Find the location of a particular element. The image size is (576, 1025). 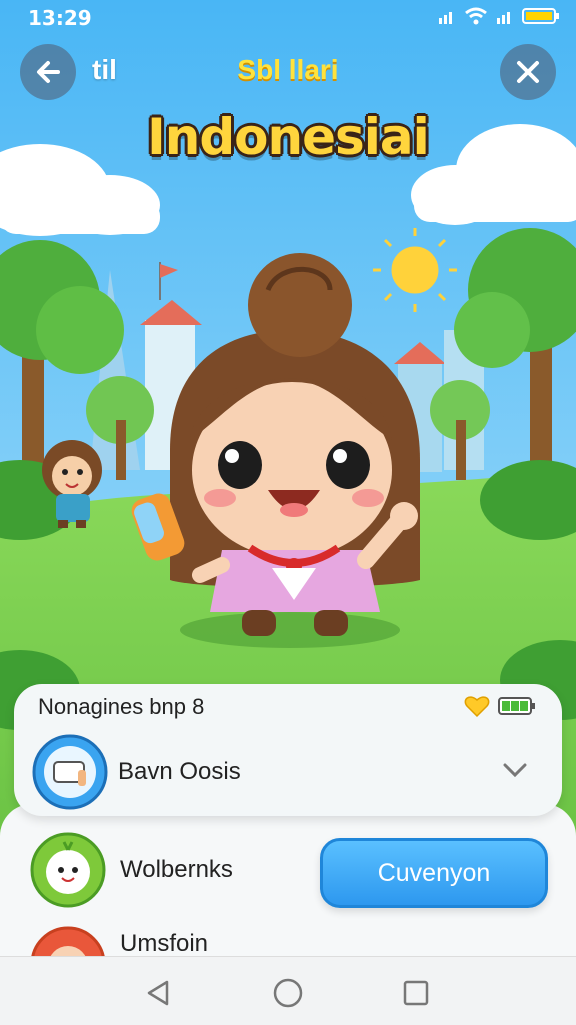

system-nav-bar is located at coordinates (288, 990).